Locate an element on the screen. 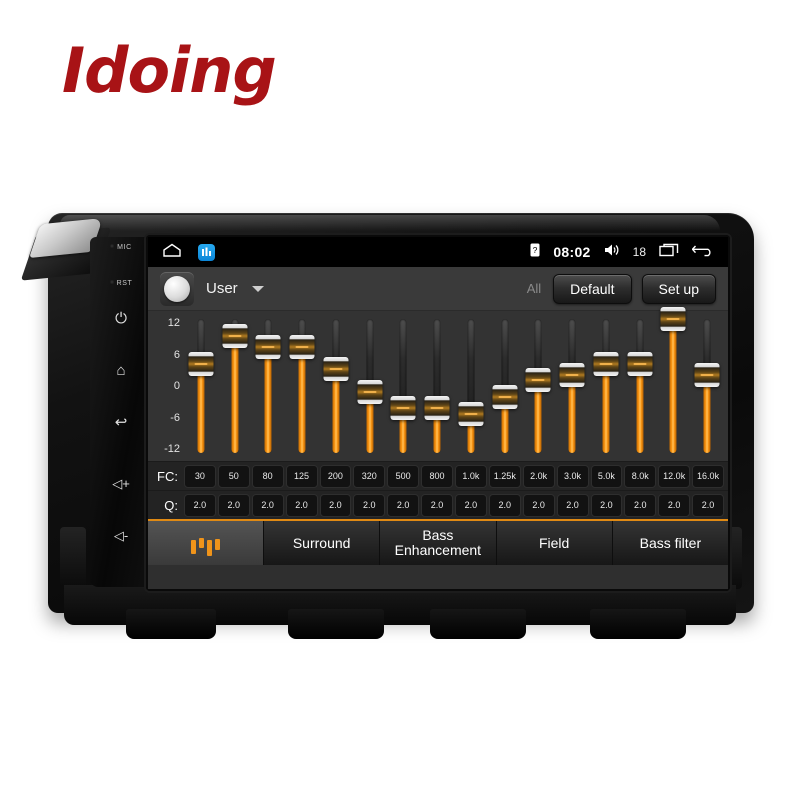 Image resolution: width=800 pixels, height=800 pixels. default-button: Default is located at coordinates (592, 288).